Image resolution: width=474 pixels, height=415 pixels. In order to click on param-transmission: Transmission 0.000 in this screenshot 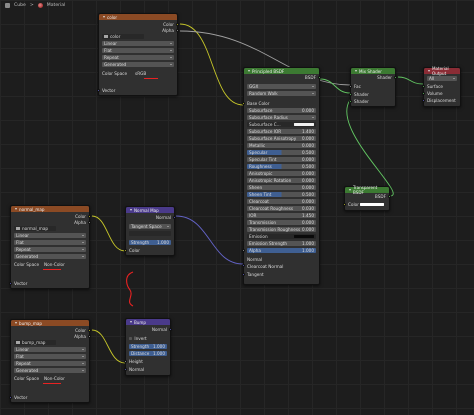, I will do `click(281, 222)`.